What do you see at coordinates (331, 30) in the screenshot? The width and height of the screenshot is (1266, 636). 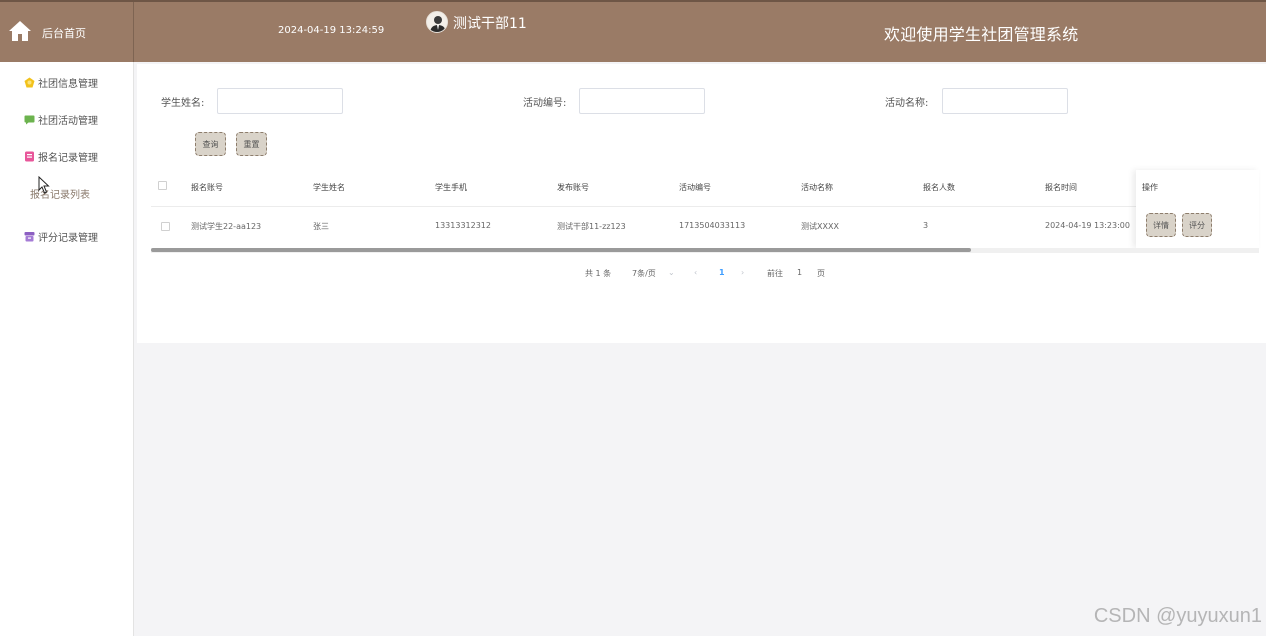 I see `current-datetime: 2024-04-19 13:24:59` at bounding box center [331, 30].